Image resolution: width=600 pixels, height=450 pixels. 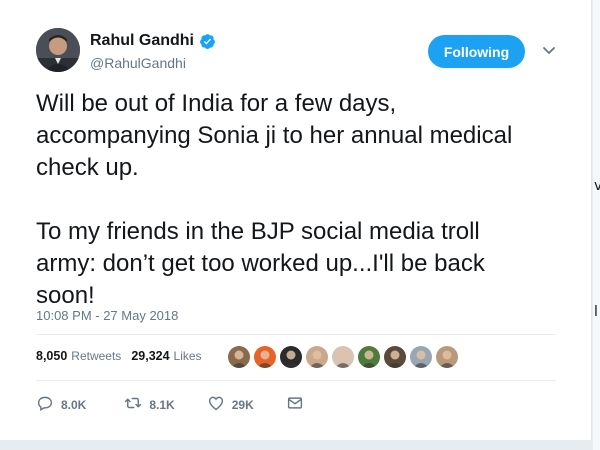 I want to click on engagement-stats: 8,050 Retweets 29,324 Likes, so click(x=124, y=356).